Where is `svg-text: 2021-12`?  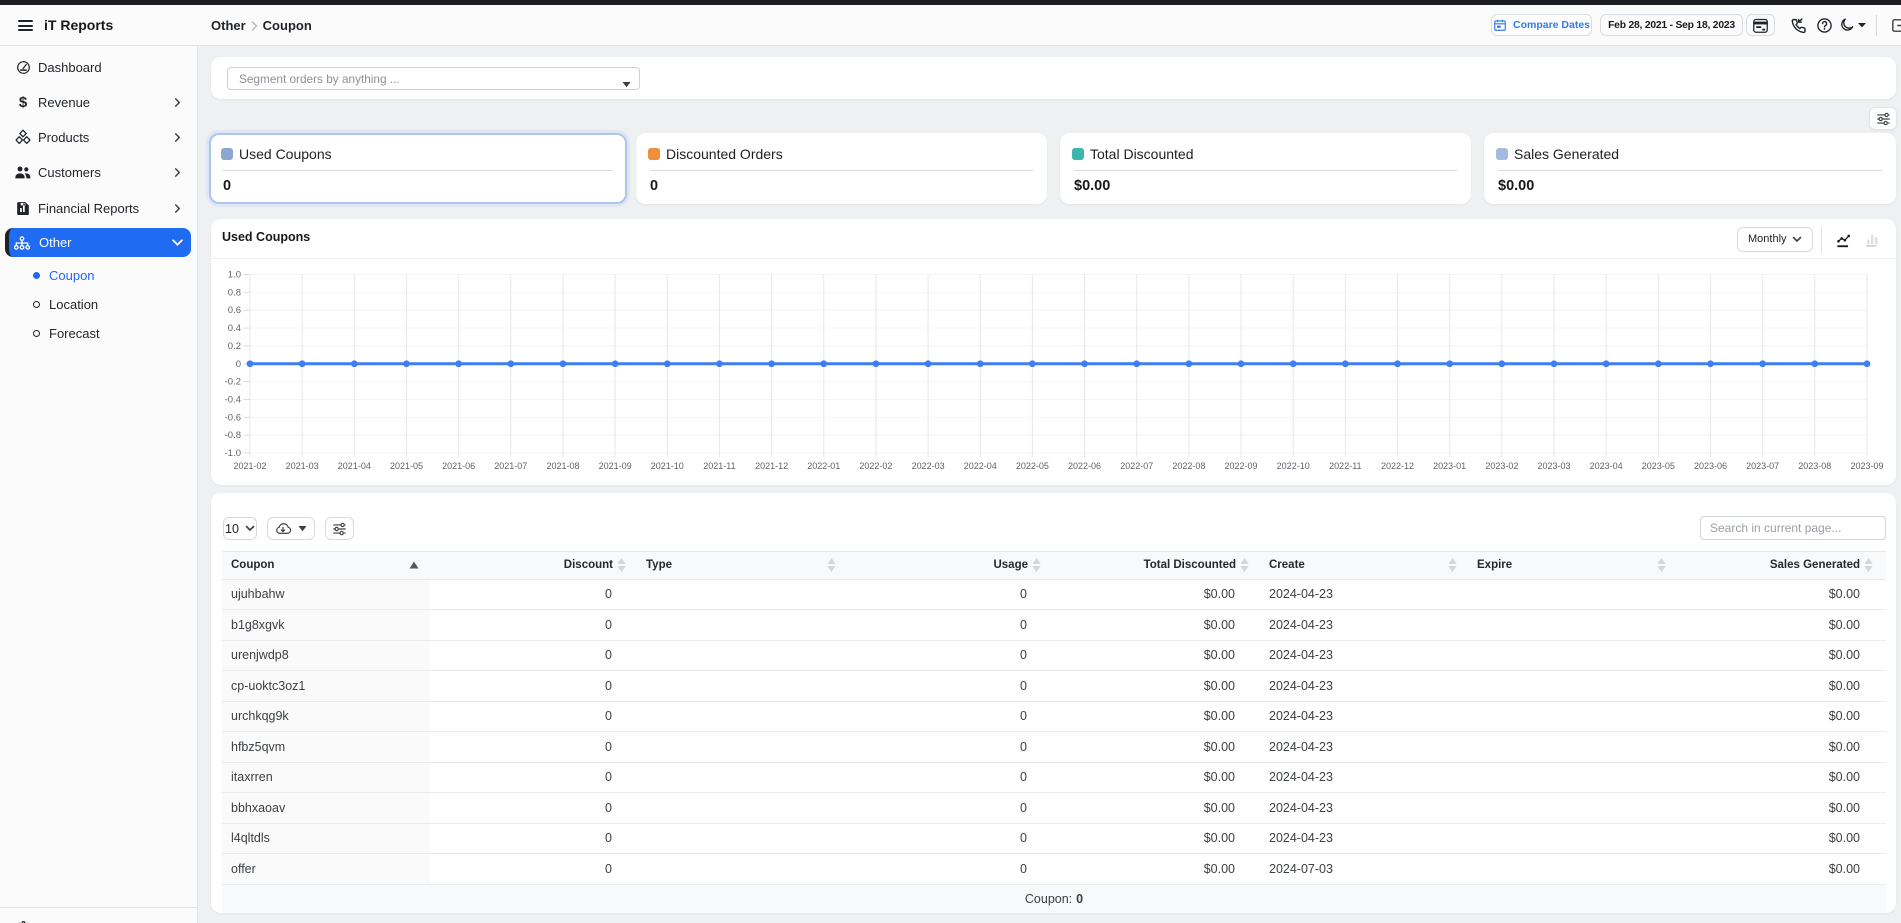
svg-text: 2021-12 is located at coordinates (771, 466).